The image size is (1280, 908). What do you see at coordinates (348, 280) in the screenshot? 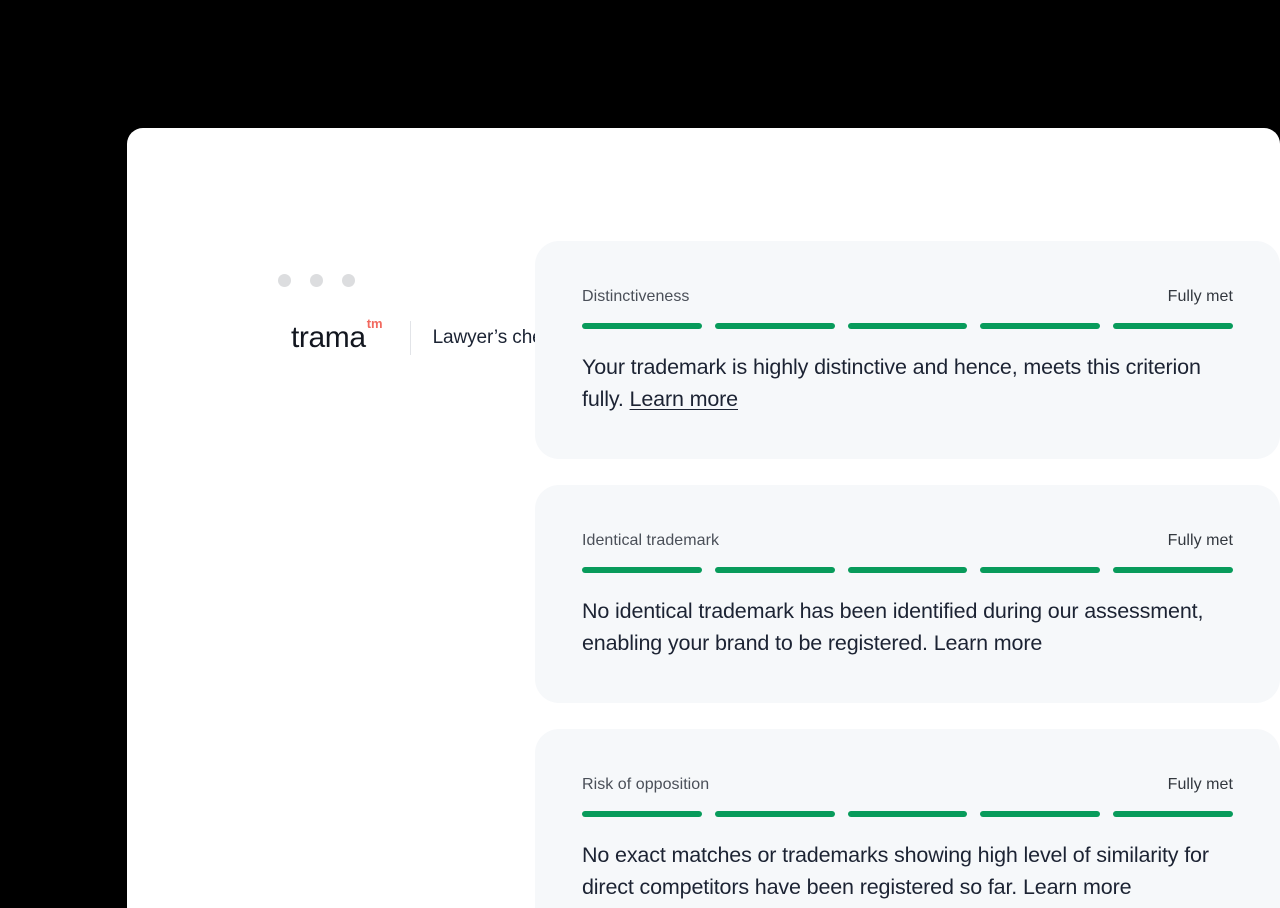
I see `maximize-dot-icon` at bounding box center [348, 280].